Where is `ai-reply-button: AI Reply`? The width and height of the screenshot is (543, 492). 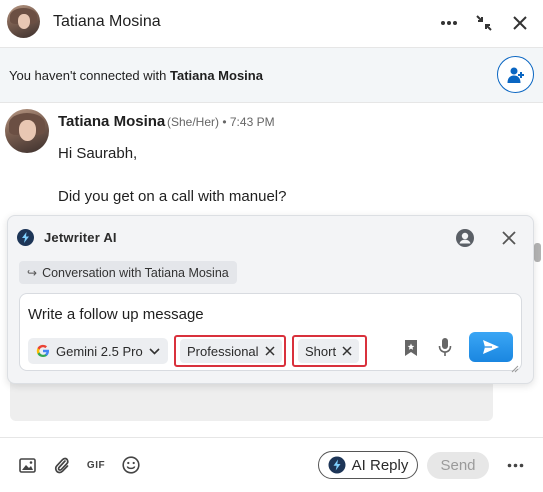
ai-reply-button: AI Reply is located at coordinates (368, 465).